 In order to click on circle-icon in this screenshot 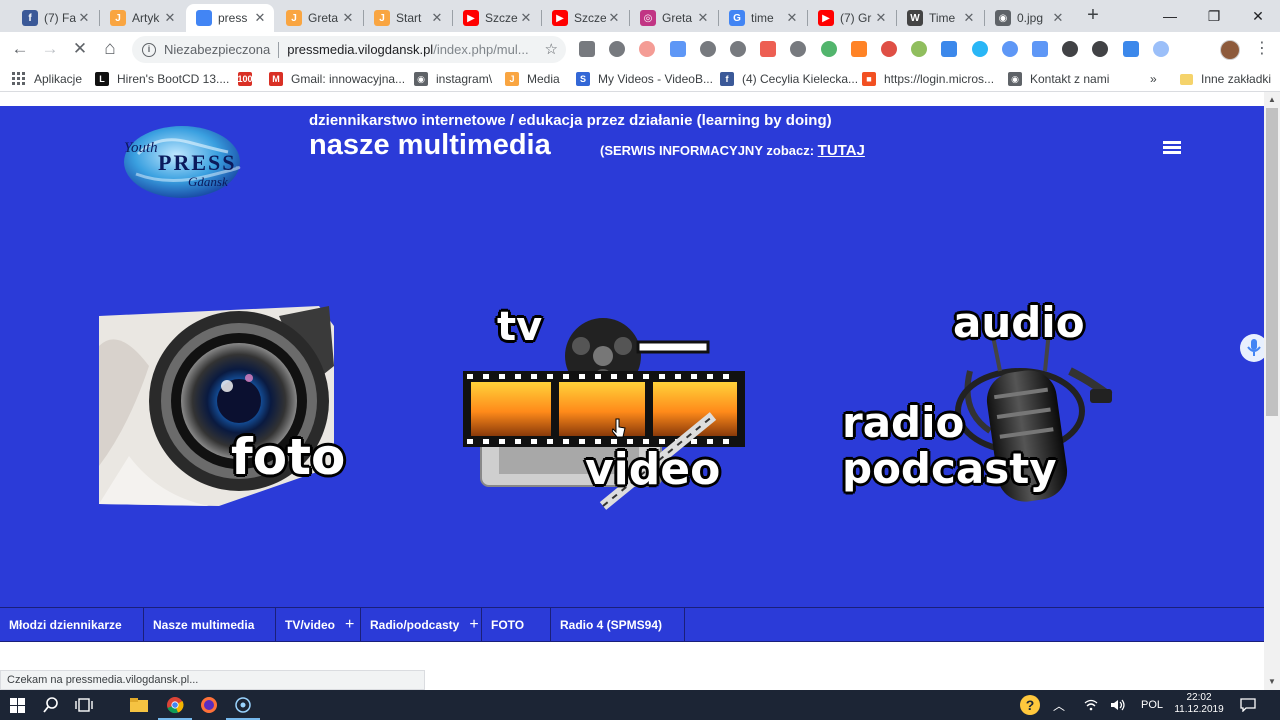, I will do `click(1130, 49)`.